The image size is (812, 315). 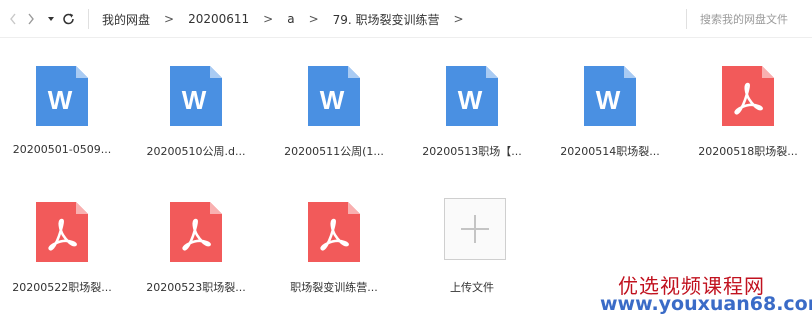 What do you see at coordinates (472, 287) in the screenshot?
I see `upload-label: 上传文件` at bounding box center [472, 287].